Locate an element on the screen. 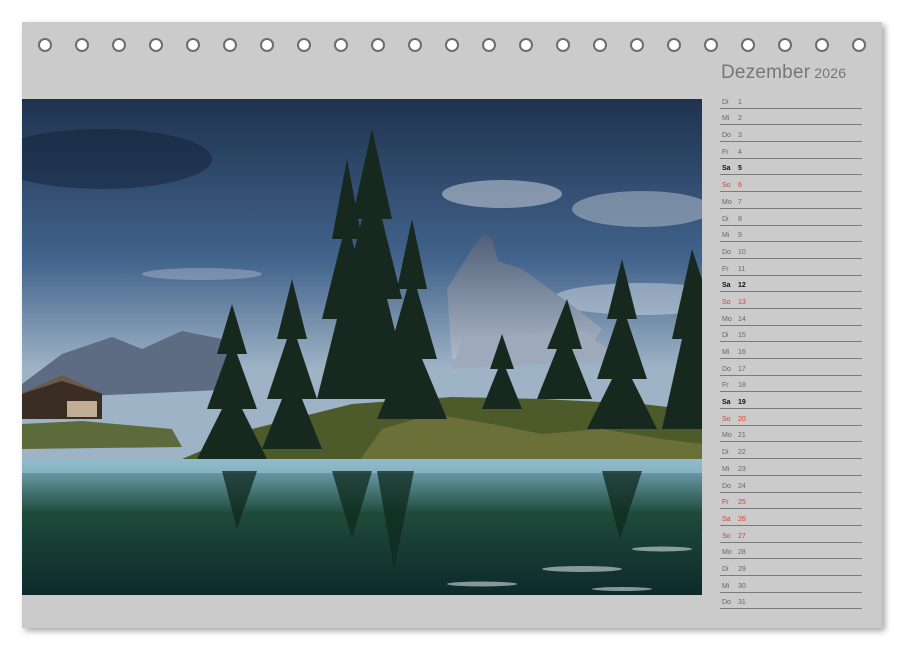  day-row: Di 1 is located at coordinates (791, 100).